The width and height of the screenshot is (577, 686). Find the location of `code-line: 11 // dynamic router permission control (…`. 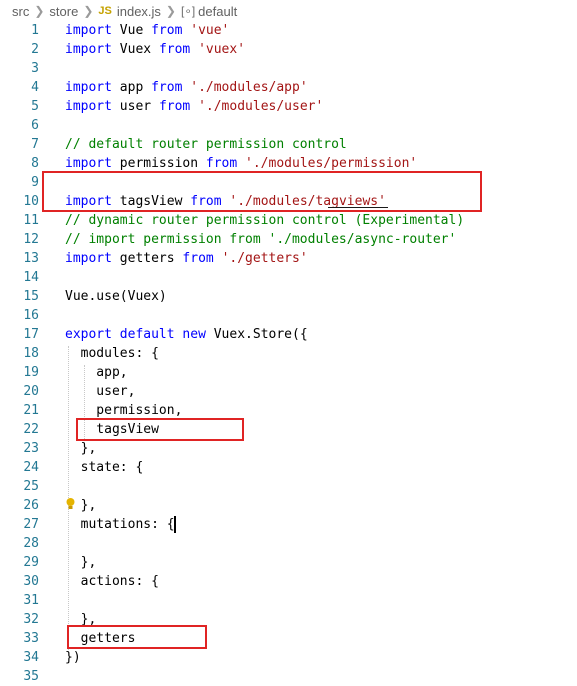

code-line: 11 // dynamic router permission control (… is located at coordinates (288, 220).